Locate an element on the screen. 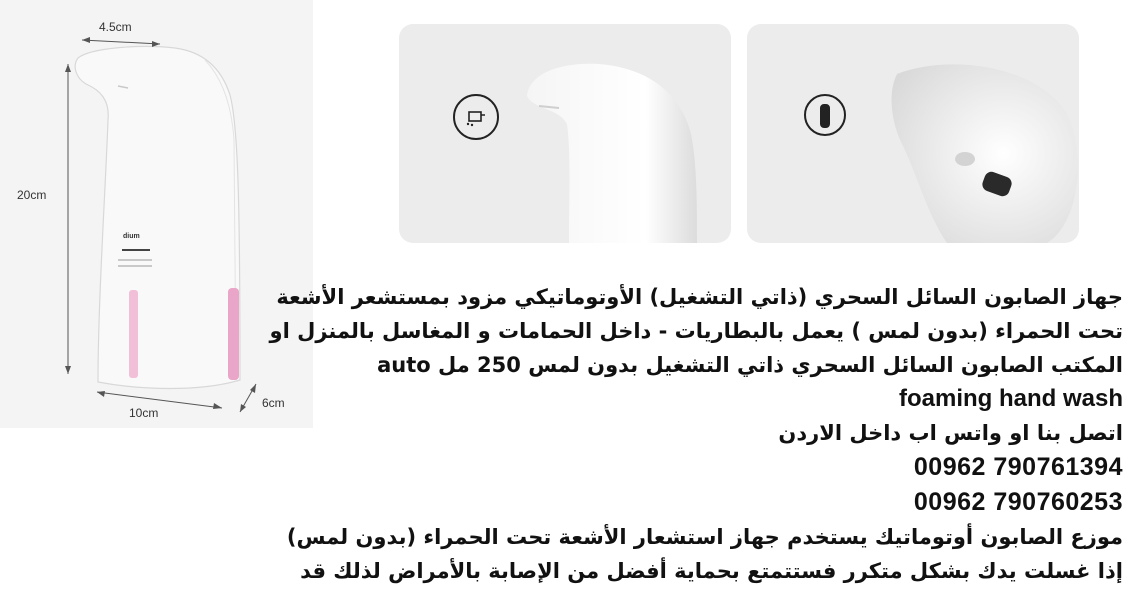  soap-dispenser-hand-icon is located at coordinates (476, 117).